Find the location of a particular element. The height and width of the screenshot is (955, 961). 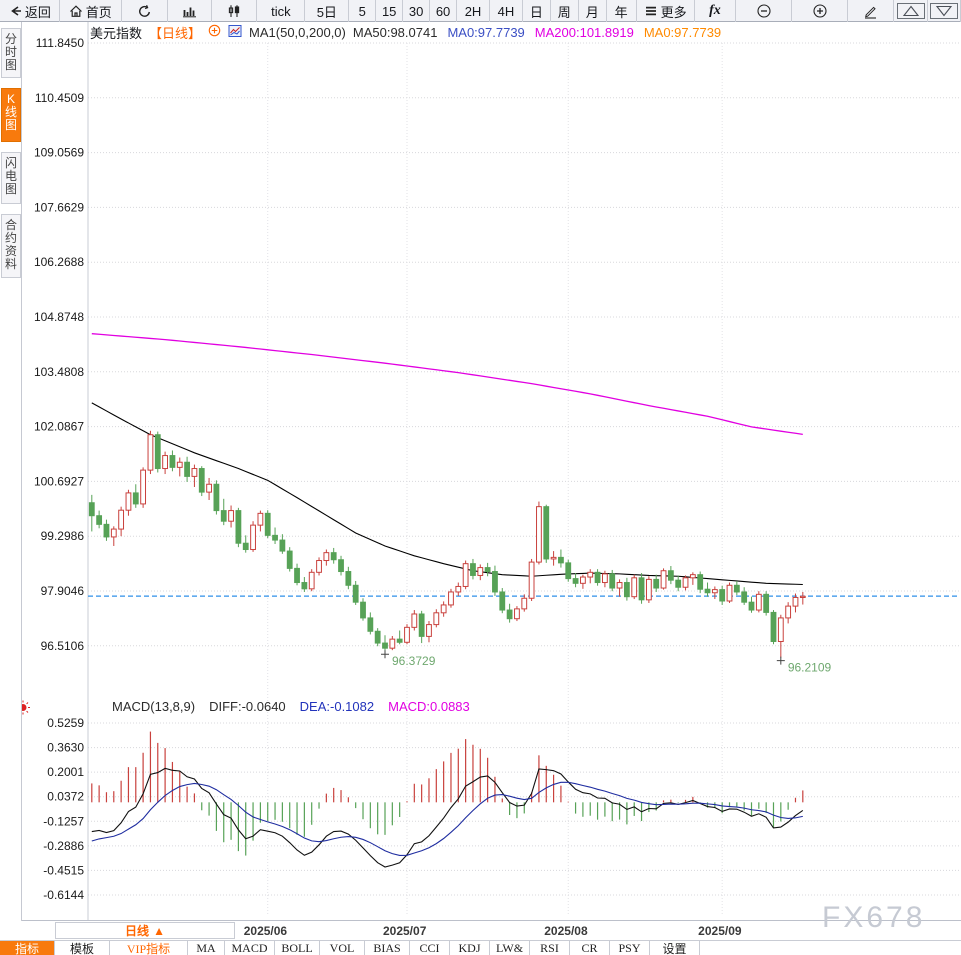

toolbar-button-panel-down is located at coordinates (944, 11).